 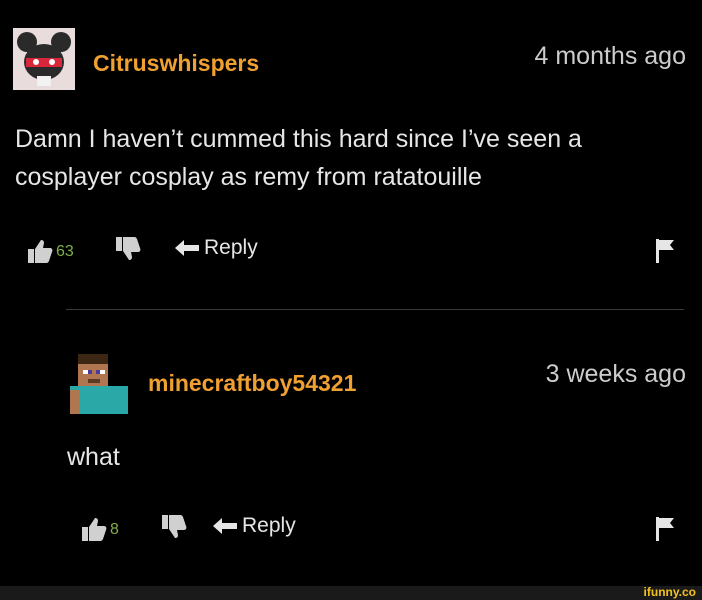 I want to click on username: minecraftboy54321, so click(x=252, y=383).